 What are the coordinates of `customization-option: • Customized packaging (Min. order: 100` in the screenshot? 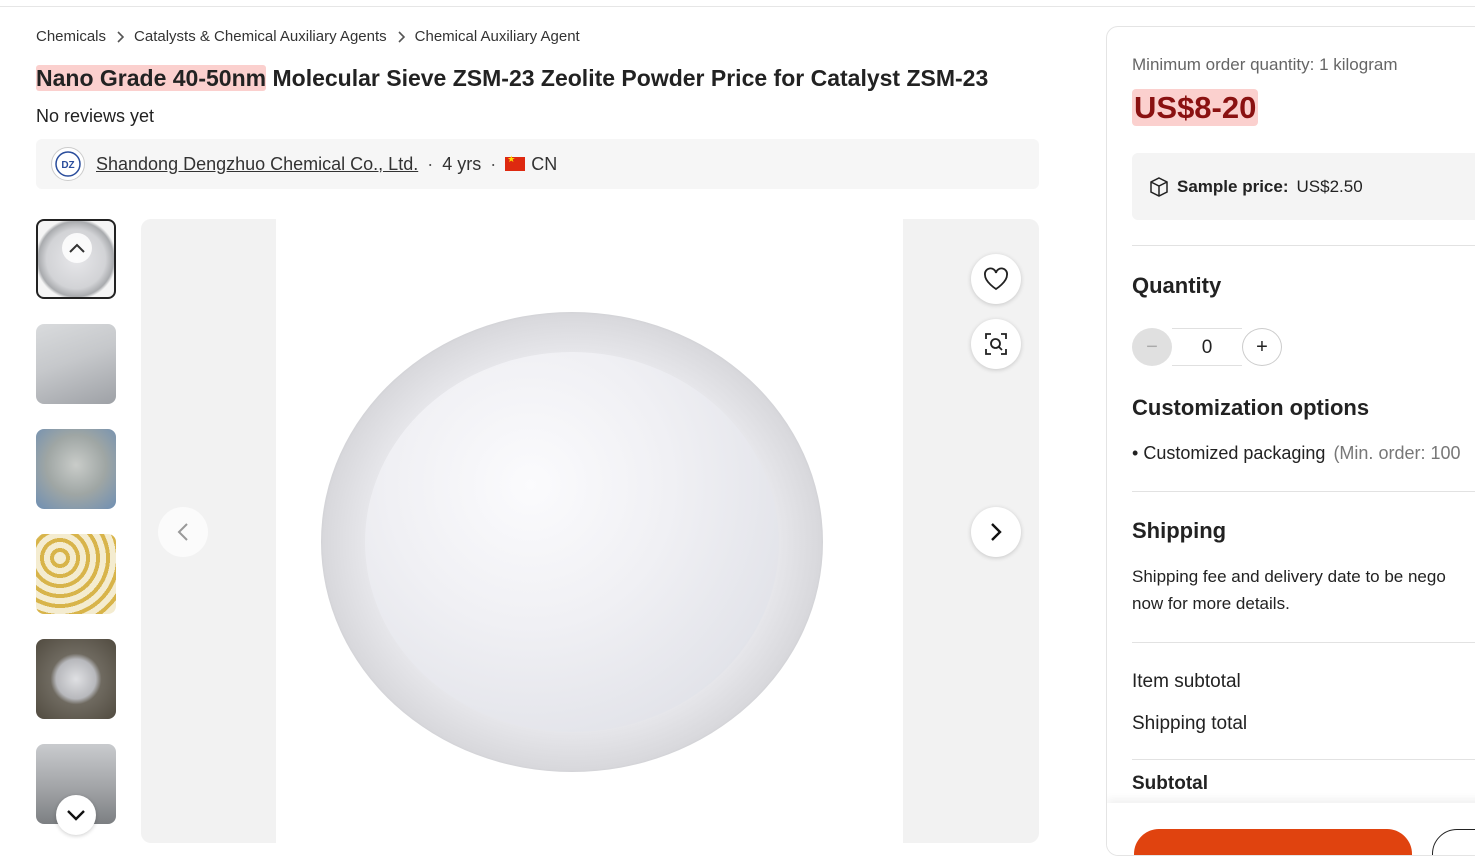 It's located at (1296, 453).